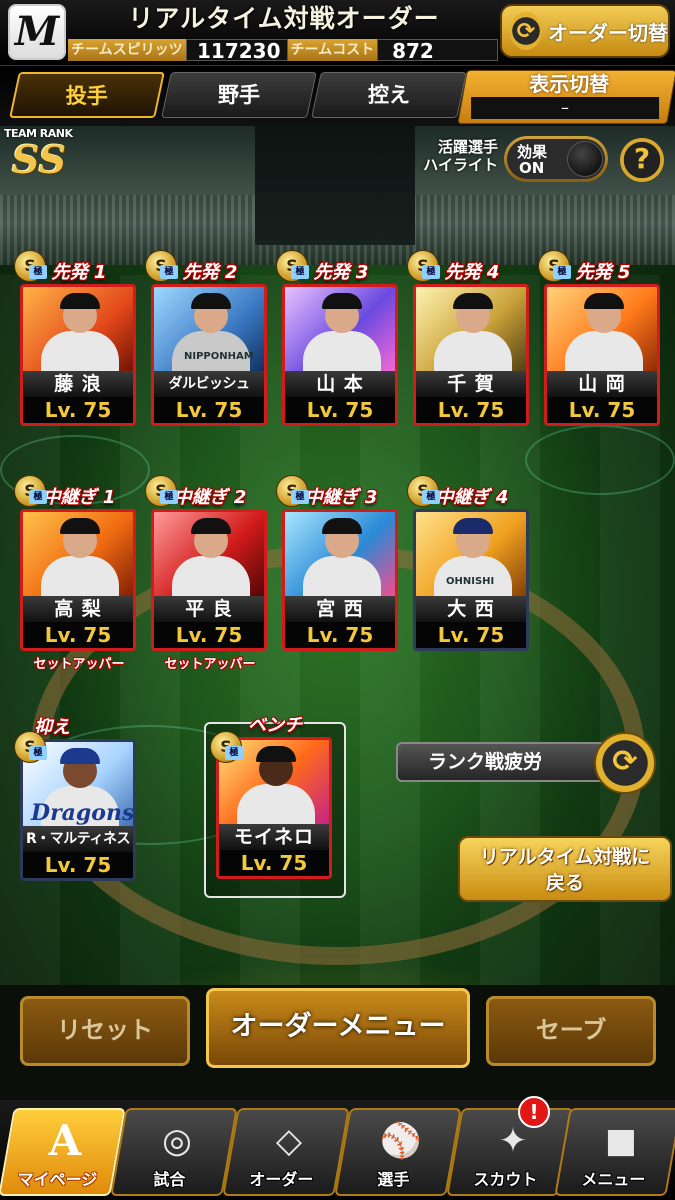  I want to click on player-card: 宮 西 Lv. 75, so click(340, 580).